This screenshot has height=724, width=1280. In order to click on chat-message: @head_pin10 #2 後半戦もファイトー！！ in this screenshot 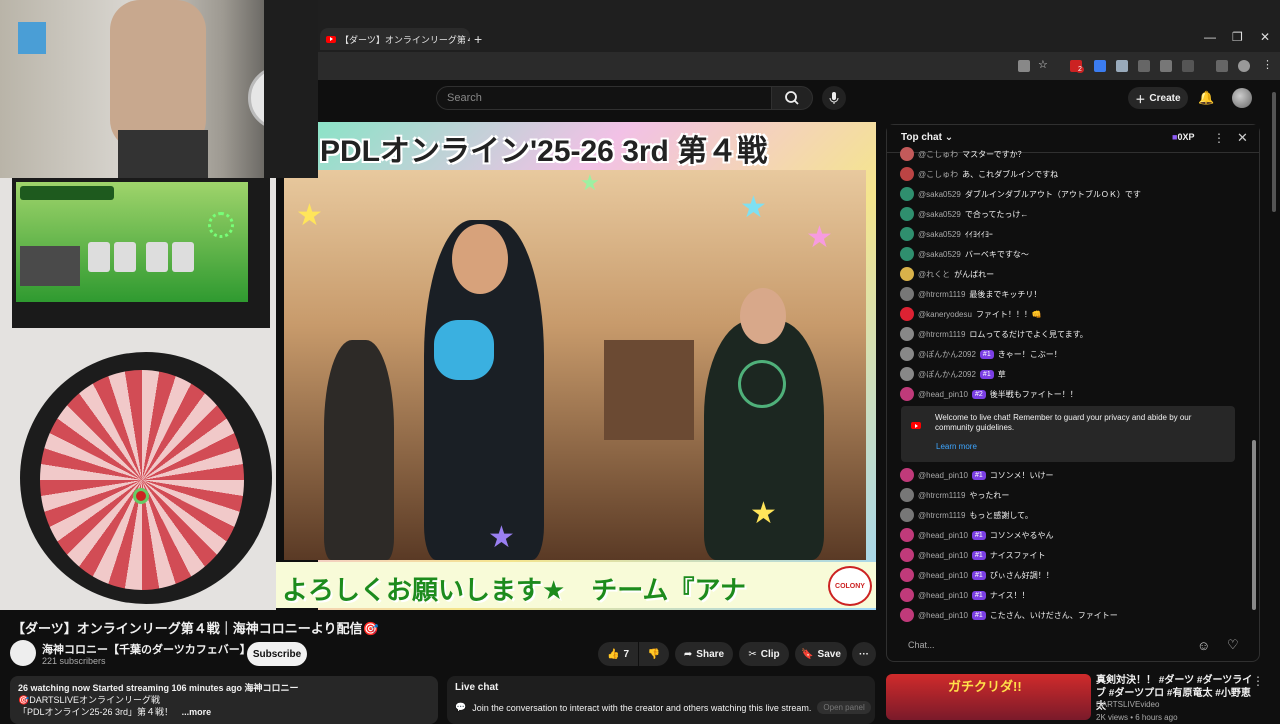, I will do `click(1075, 394)`.